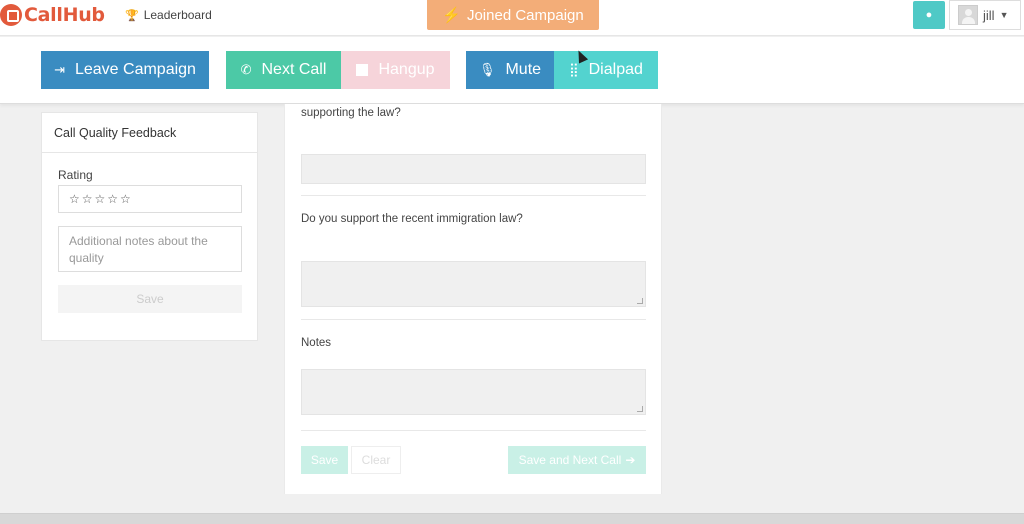 This screenshot has height=524, width=1024. Describe the element at coordinates (473, 392) in the screenshot. I see `notes-textarea` at that location.